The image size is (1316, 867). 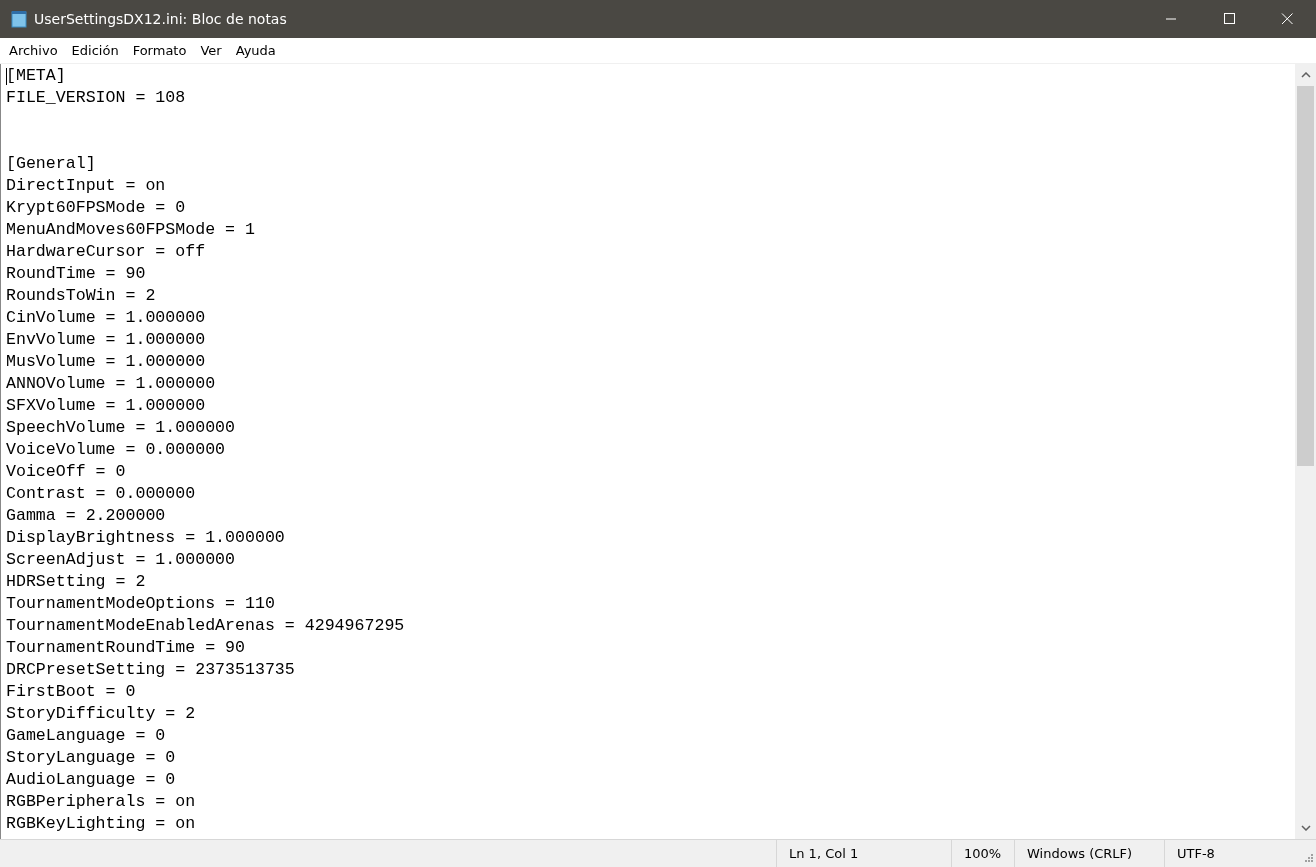 What do you see at coordinates (106, 340) in the screenshot?
I see `text-line: EnvVolume = 1.000000` at bounding box center [106, 340].